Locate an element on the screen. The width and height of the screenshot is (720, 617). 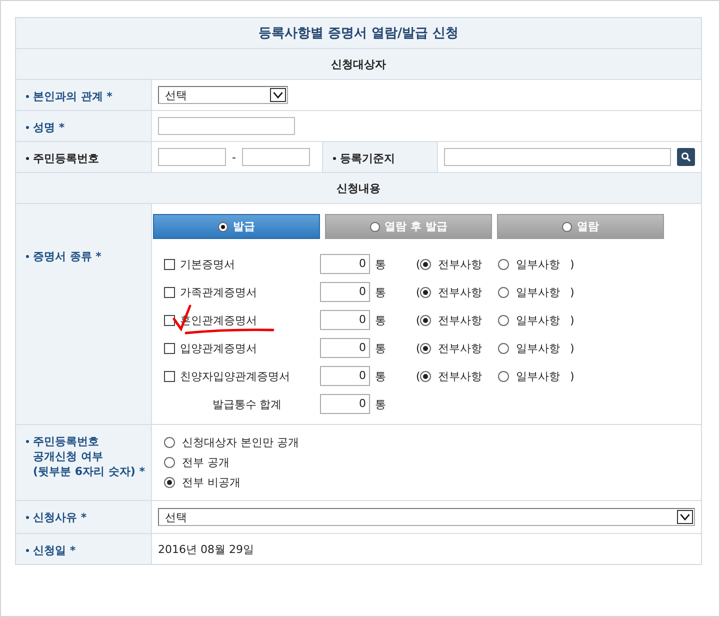
reason-select: 선택 is located at coordinates (426, 517).